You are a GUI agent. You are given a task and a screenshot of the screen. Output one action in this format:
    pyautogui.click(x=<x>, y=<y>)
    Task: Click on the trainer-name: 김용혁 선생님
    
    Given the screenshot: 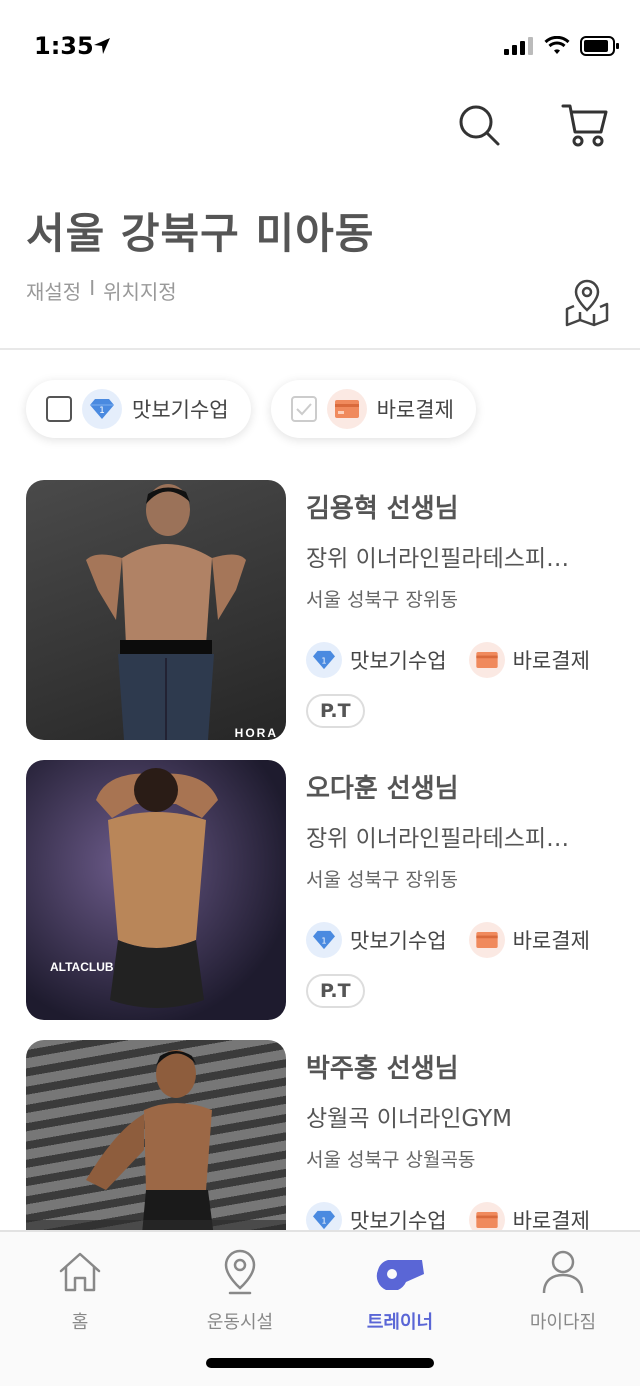 What is the action you would take?
    pyautogui.click(x=382, y=509)
    